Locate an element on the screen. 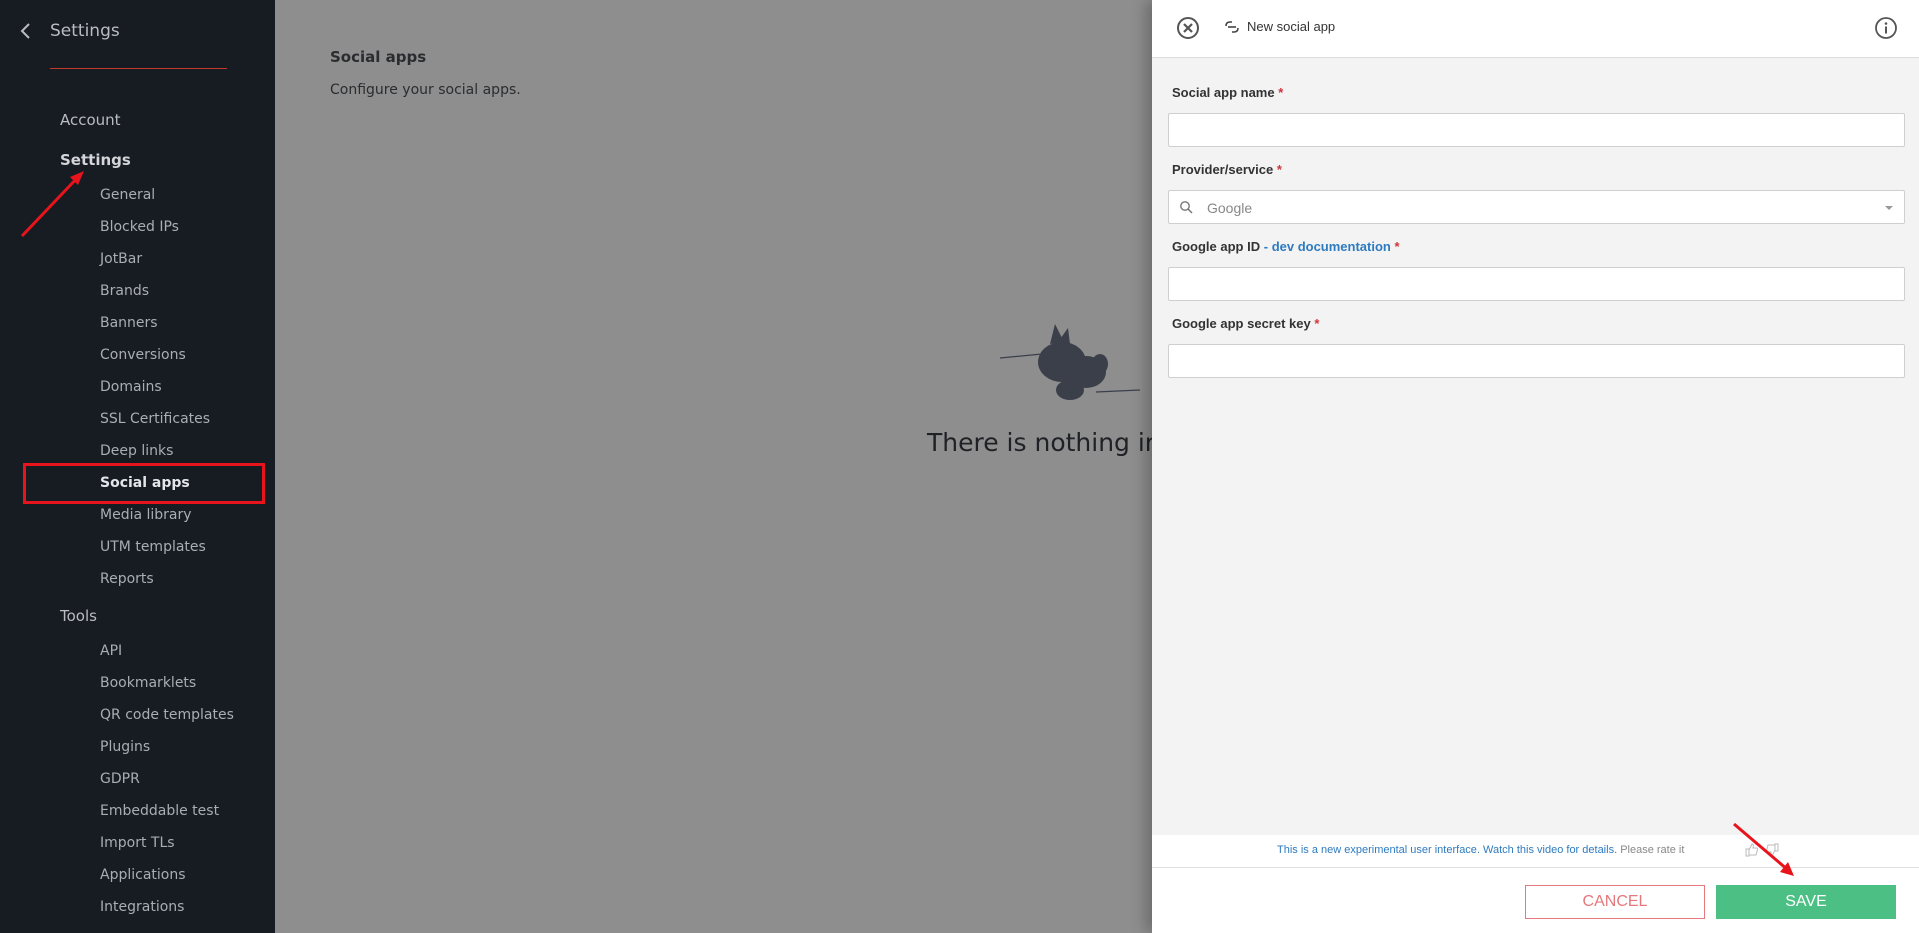 This screenshot has height=933, width=1919. sidebar-item-plugins: Plugins is located at coordinates (125, 747).